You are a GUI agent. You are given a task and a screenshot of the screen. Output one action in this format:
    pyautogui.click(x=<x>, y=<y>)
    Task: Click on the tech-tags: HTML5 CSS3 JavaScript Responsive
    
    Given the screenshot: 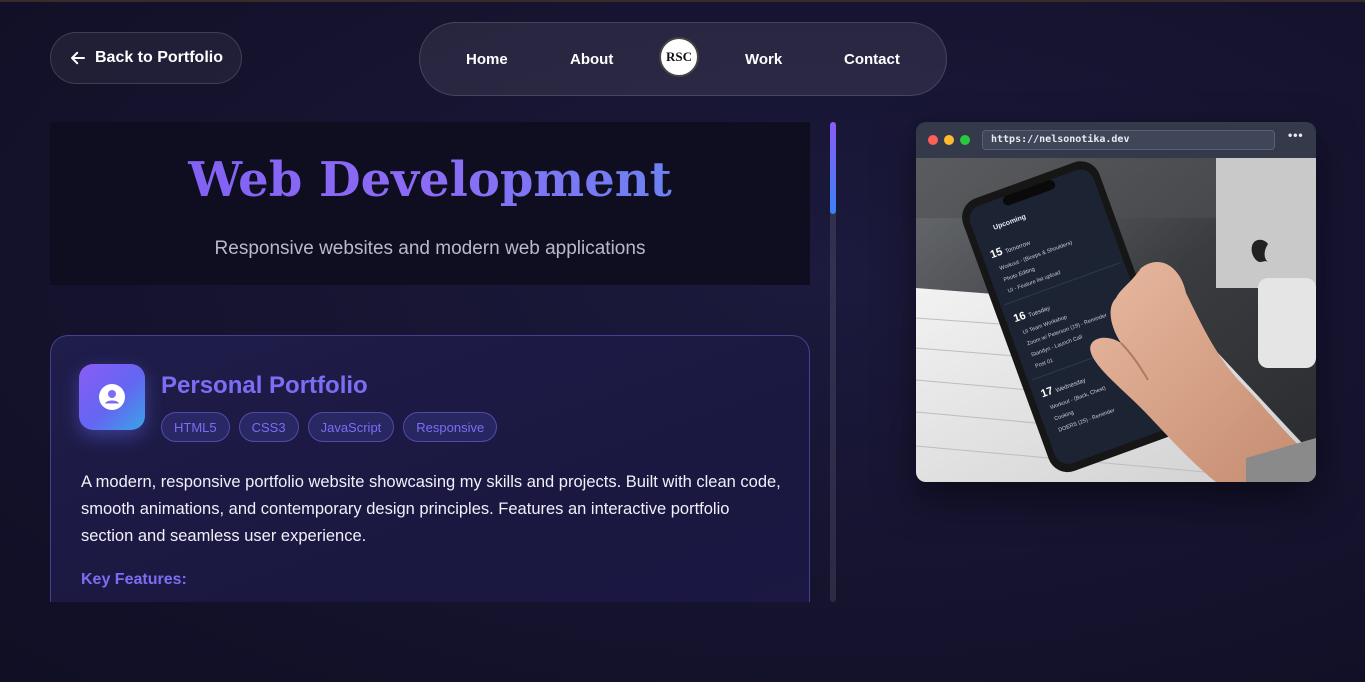 What is the action you would take?
    pyautogui.click(x=329, y=427)
    